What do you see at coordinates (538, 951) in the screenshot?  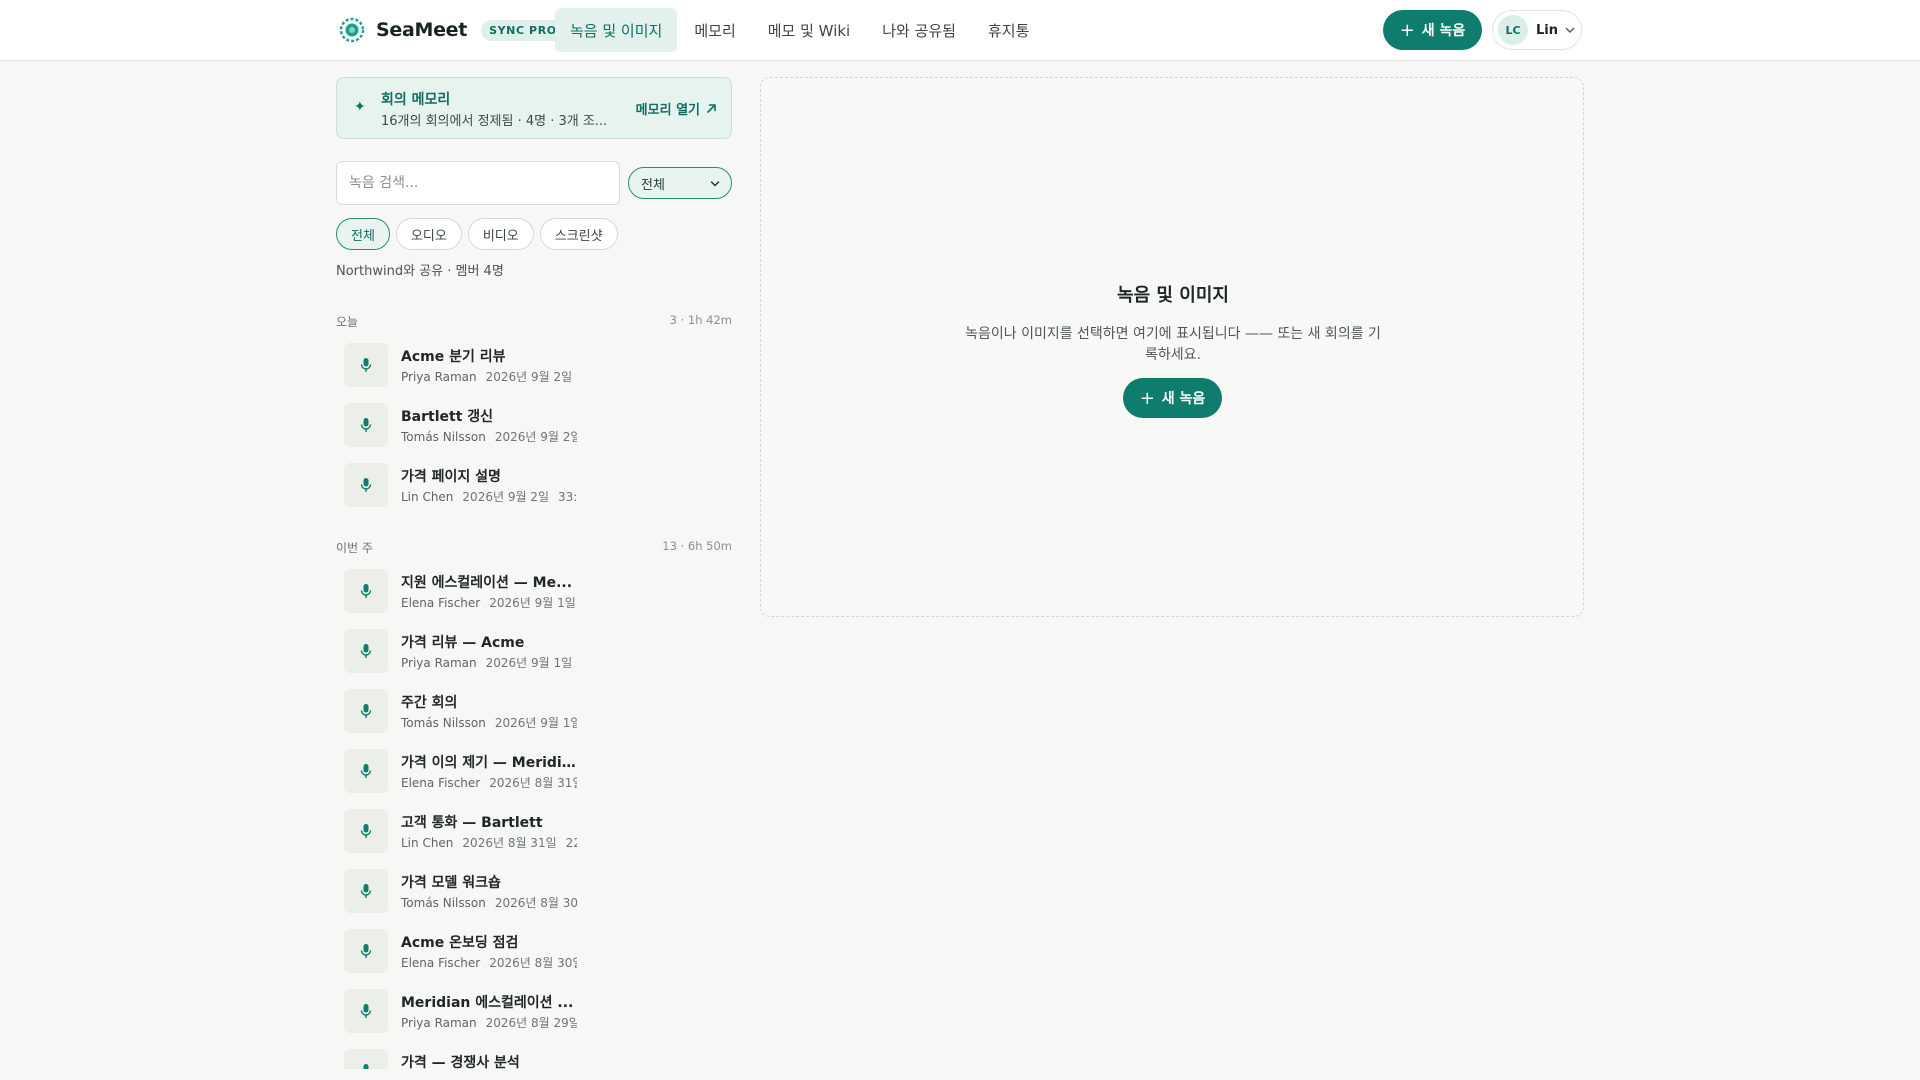 I see `list-item: Acme 온보딩 점검 Elena Fischer 2026년 8월 30일` at bounding box center [538, 951].